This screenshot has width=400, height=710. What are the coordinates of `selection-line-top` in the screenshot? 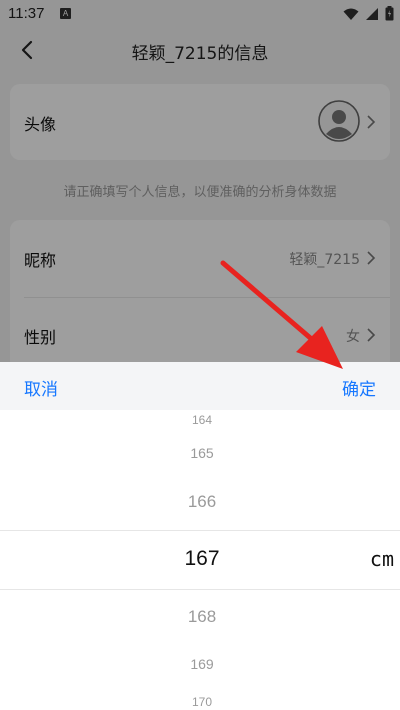 It's located at (200, 530).